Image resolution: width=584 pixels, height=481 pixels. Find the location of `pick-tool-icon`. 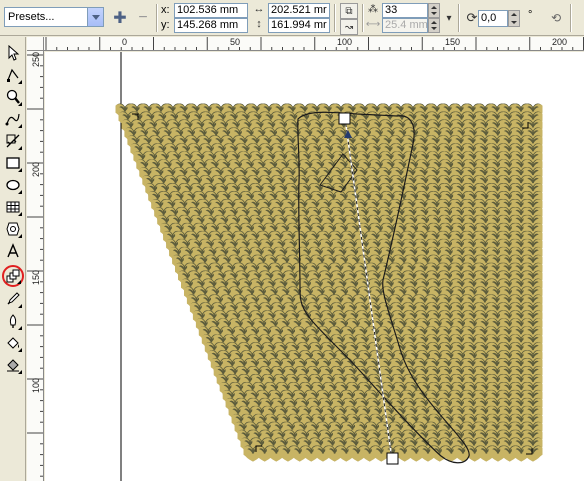

pick-tool-icon is located at coordinates (13, 53).